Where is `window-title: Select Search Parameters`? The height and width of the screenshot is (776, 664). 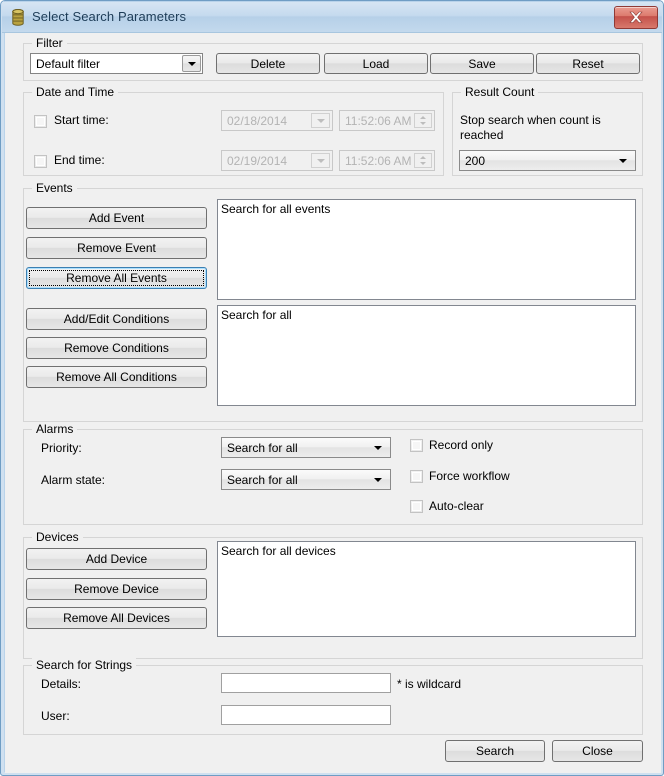
window-title: Select Search Parameters is located at coordinates (109, 16).